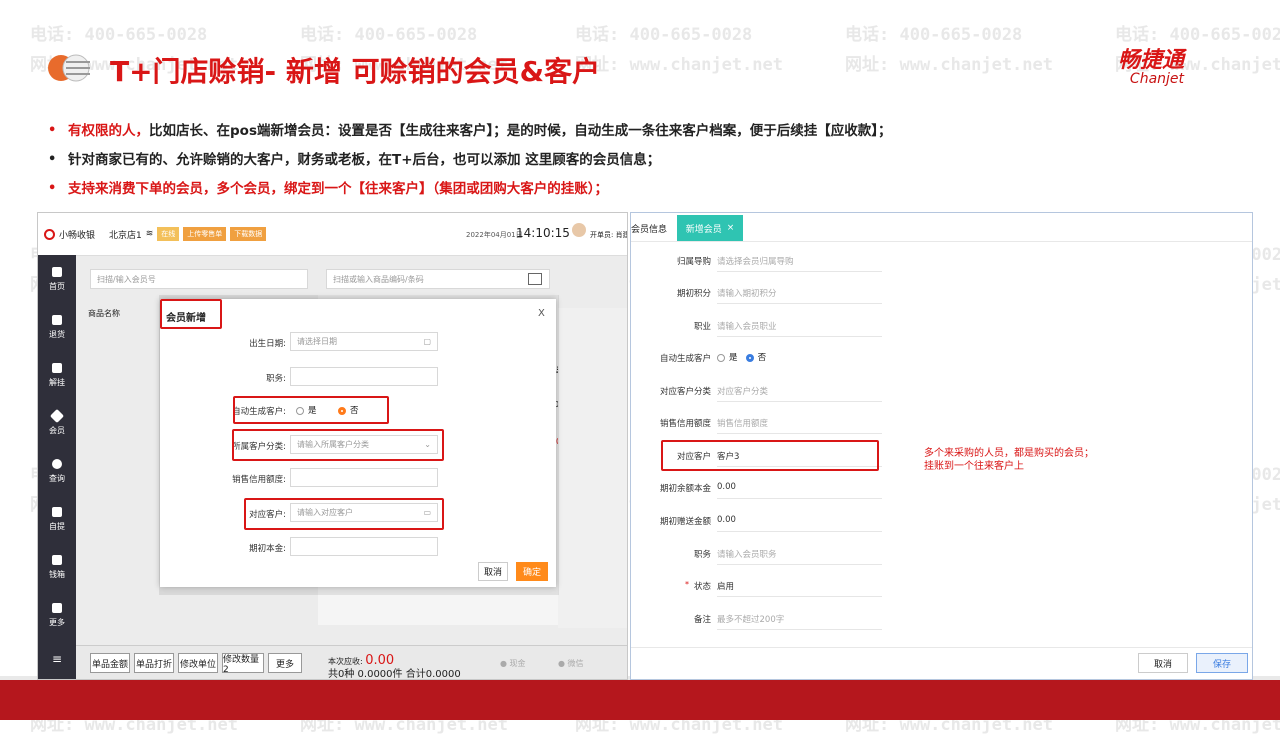 This screenshot has width=1280, height=735. I want to click on save-button: 保存, so click(1222, 663).